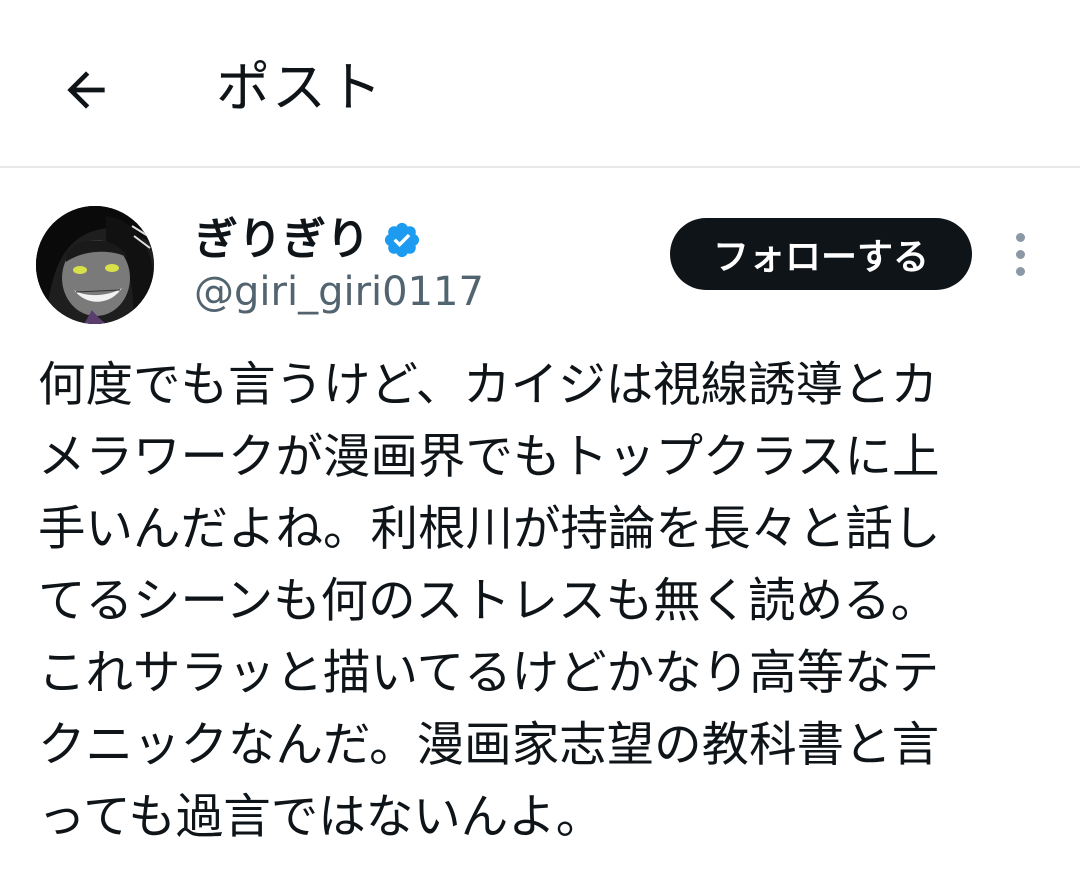  I want to click on back-button, so click(86, 90).